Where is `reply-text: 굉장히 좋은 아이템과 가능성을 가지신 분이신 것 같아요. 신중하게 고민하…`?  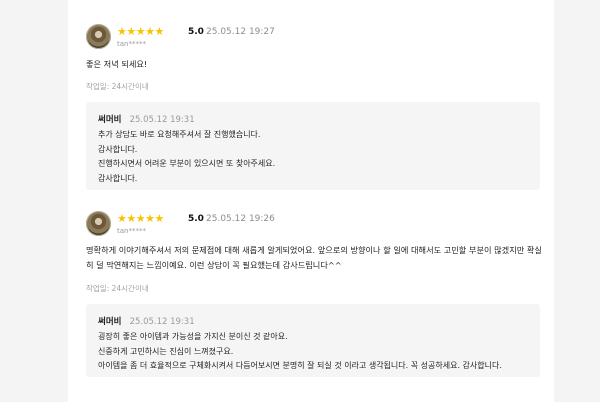 reply-text: 굉장히 좋은 아이템과 가능성을 가지신 분이신 것 같아요. 신중하게 고민하… is located at coordinates (316, 352).